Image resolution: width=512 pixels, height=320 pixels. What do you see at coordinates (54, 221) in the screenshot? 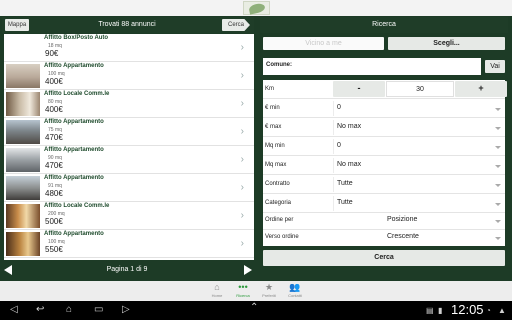
I see `listing-price: 500€` at bounding box center [54, 221].